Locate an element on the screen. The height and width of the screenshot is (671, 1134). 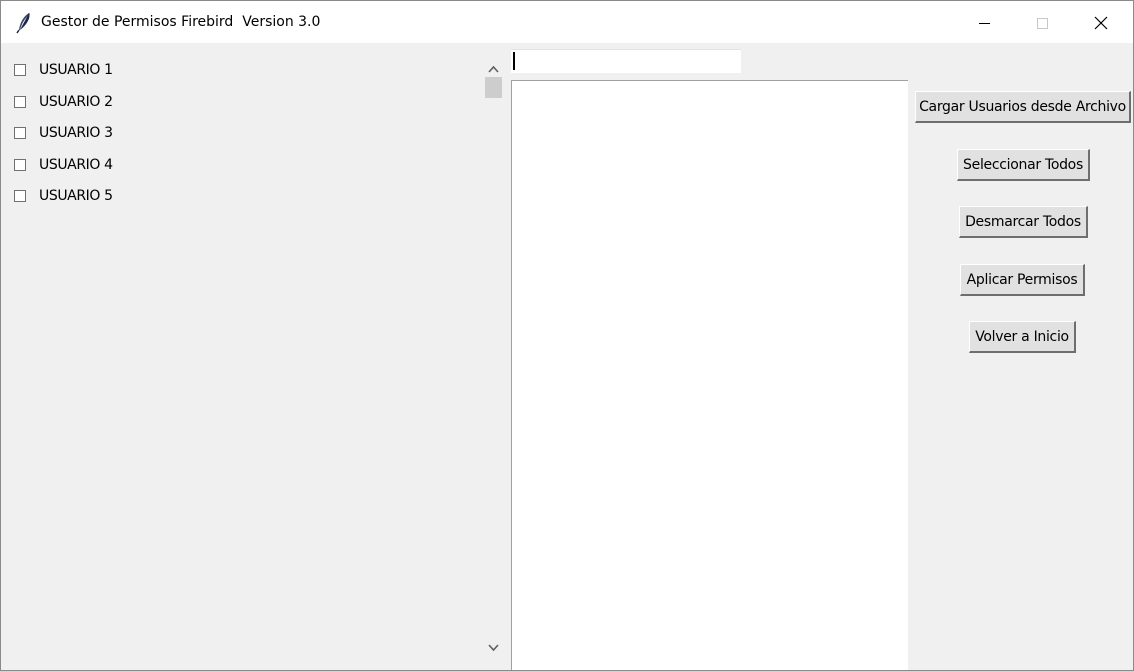
user-label: USUARIO 3 is located at coordinates (76, 133).